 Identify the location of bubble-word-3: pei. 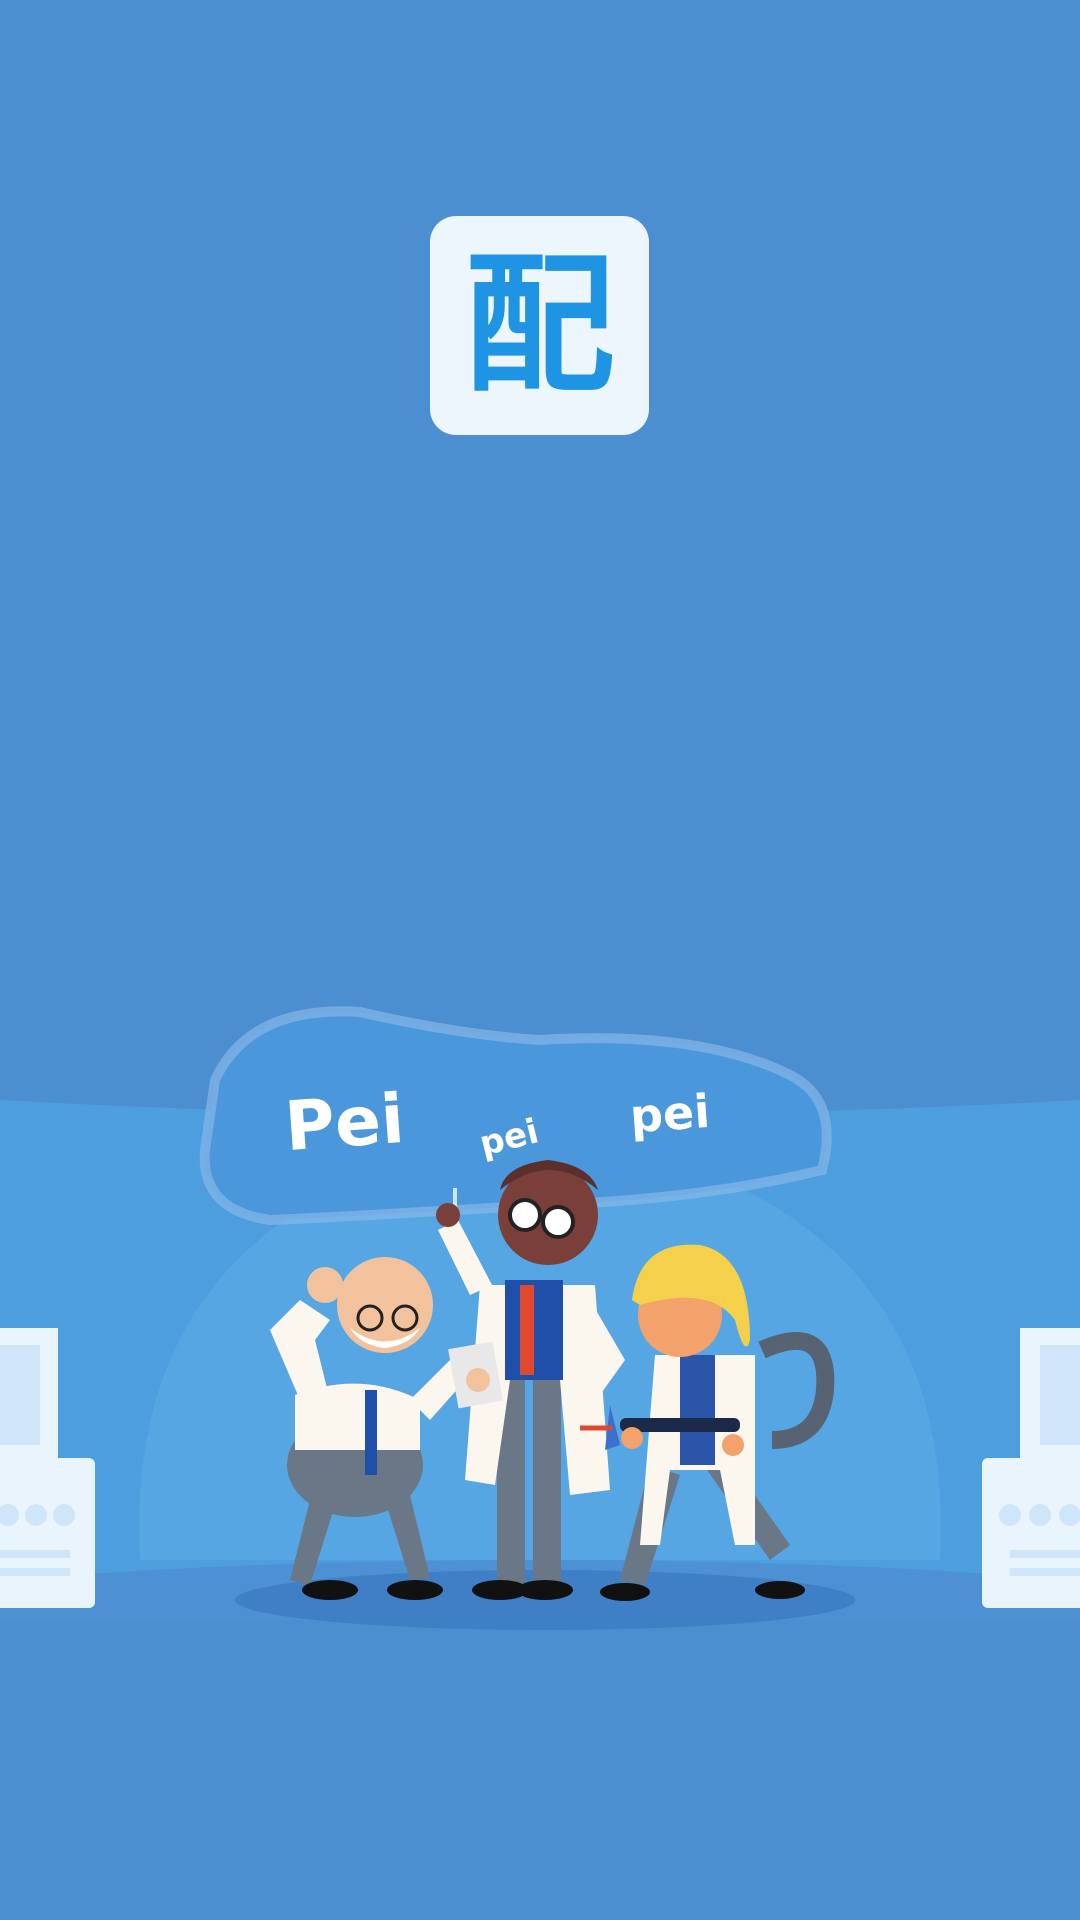
(669, 1113).